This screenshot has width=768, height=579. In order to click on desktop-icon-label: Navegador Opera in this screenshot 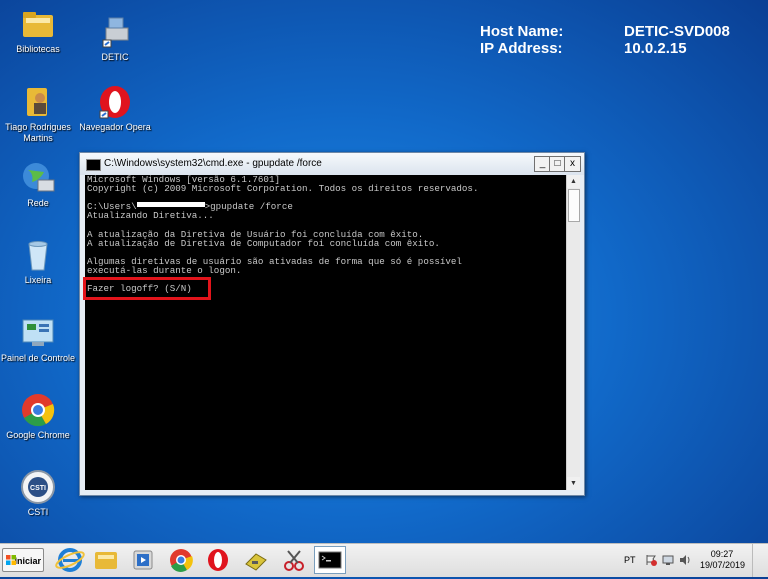, I will do `click(115, 127)`.